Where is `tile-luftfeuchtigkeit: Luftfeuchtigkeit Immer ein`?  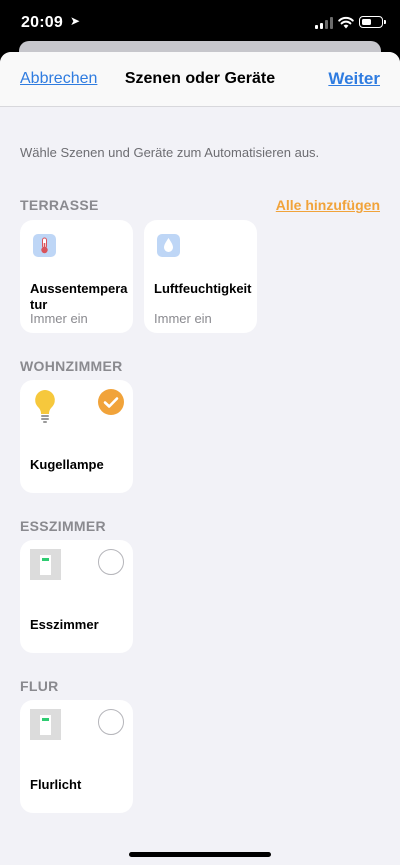
tile-luftfeuchtigkeit: Luftfeuchtigkeit Immer ein is located at coordinates (200, 276).